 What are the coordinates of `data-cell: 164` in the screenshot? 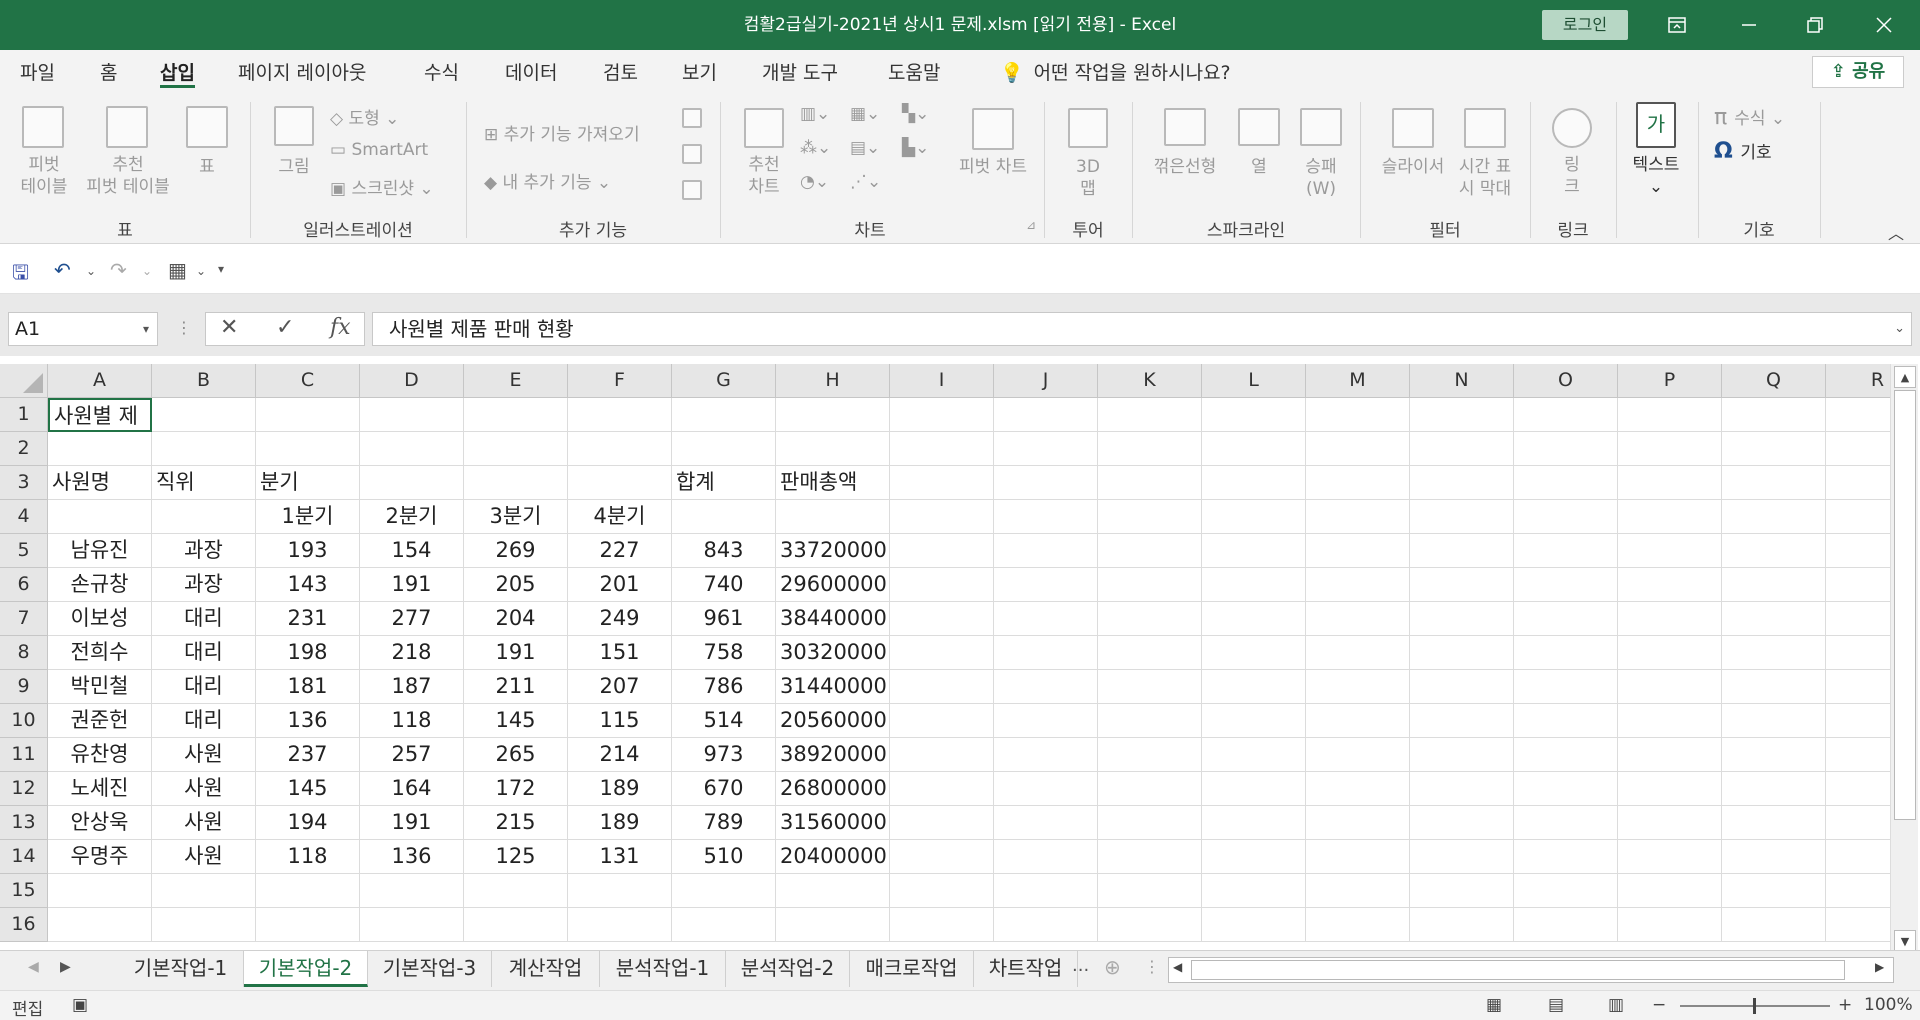 It's located at (412, 789).